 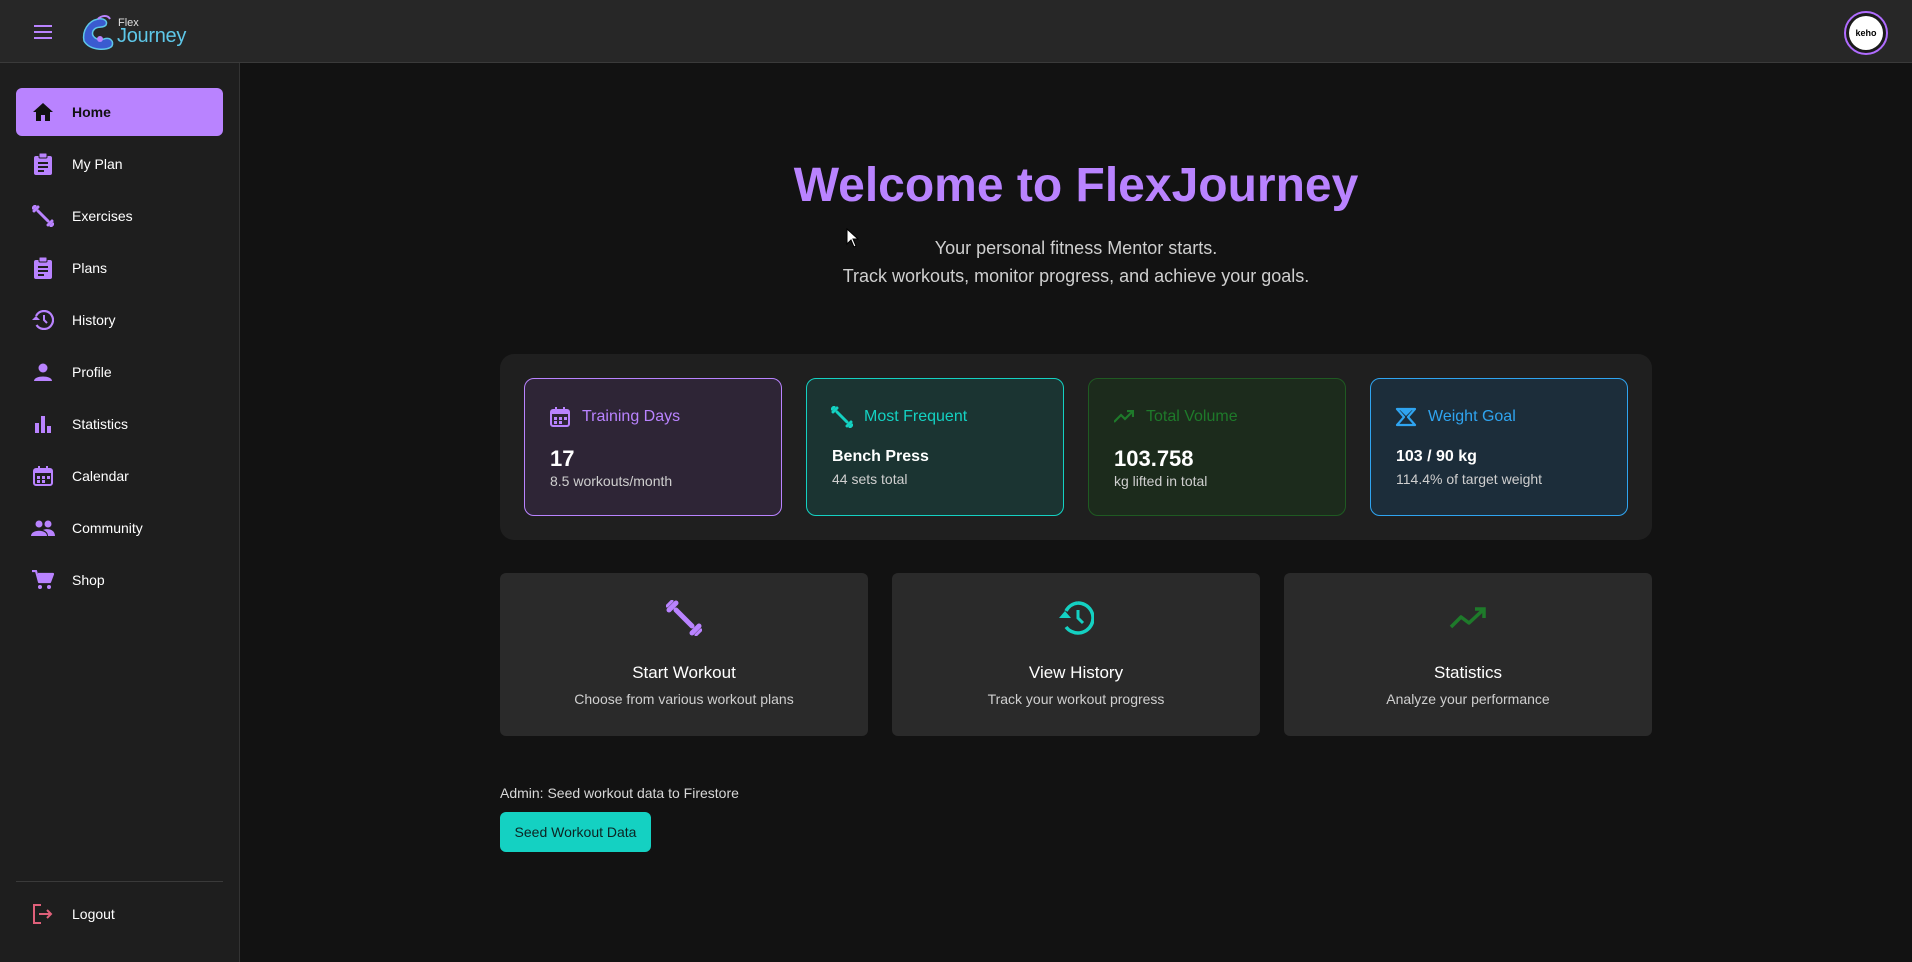 I want to click on scale-icon, so click(x=1406, y=417).